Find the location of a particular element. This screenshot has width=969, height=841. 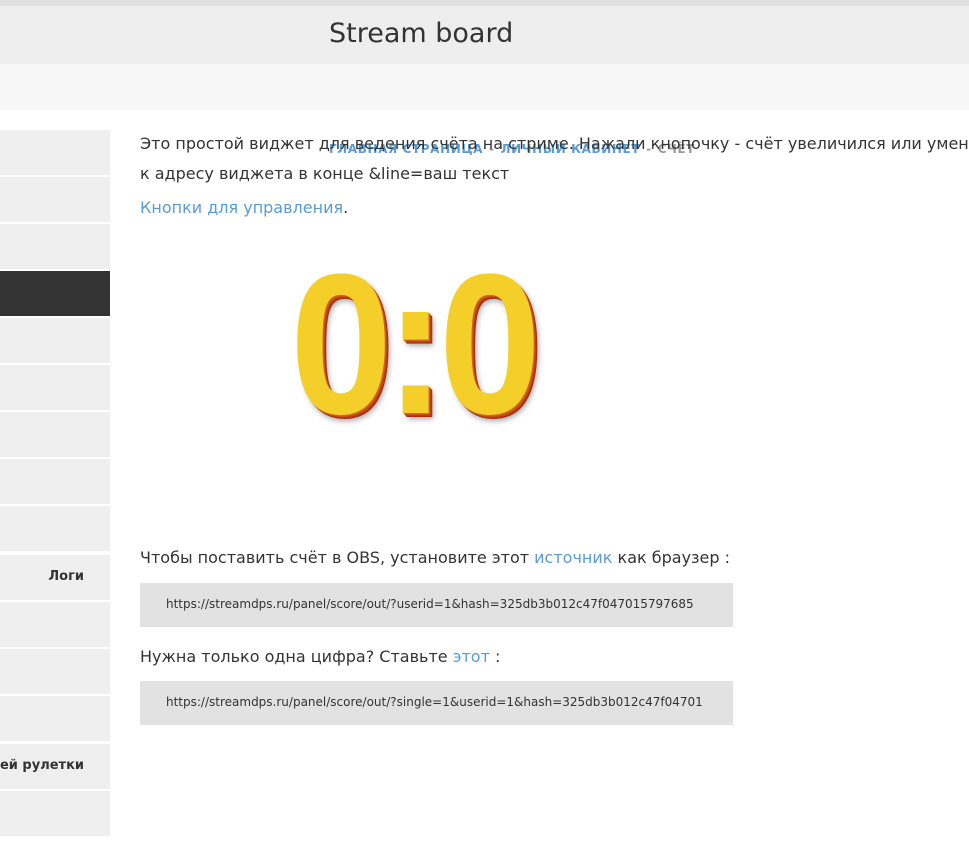

sidebar-item-logs: Логи is located at coordinates (55, 578).